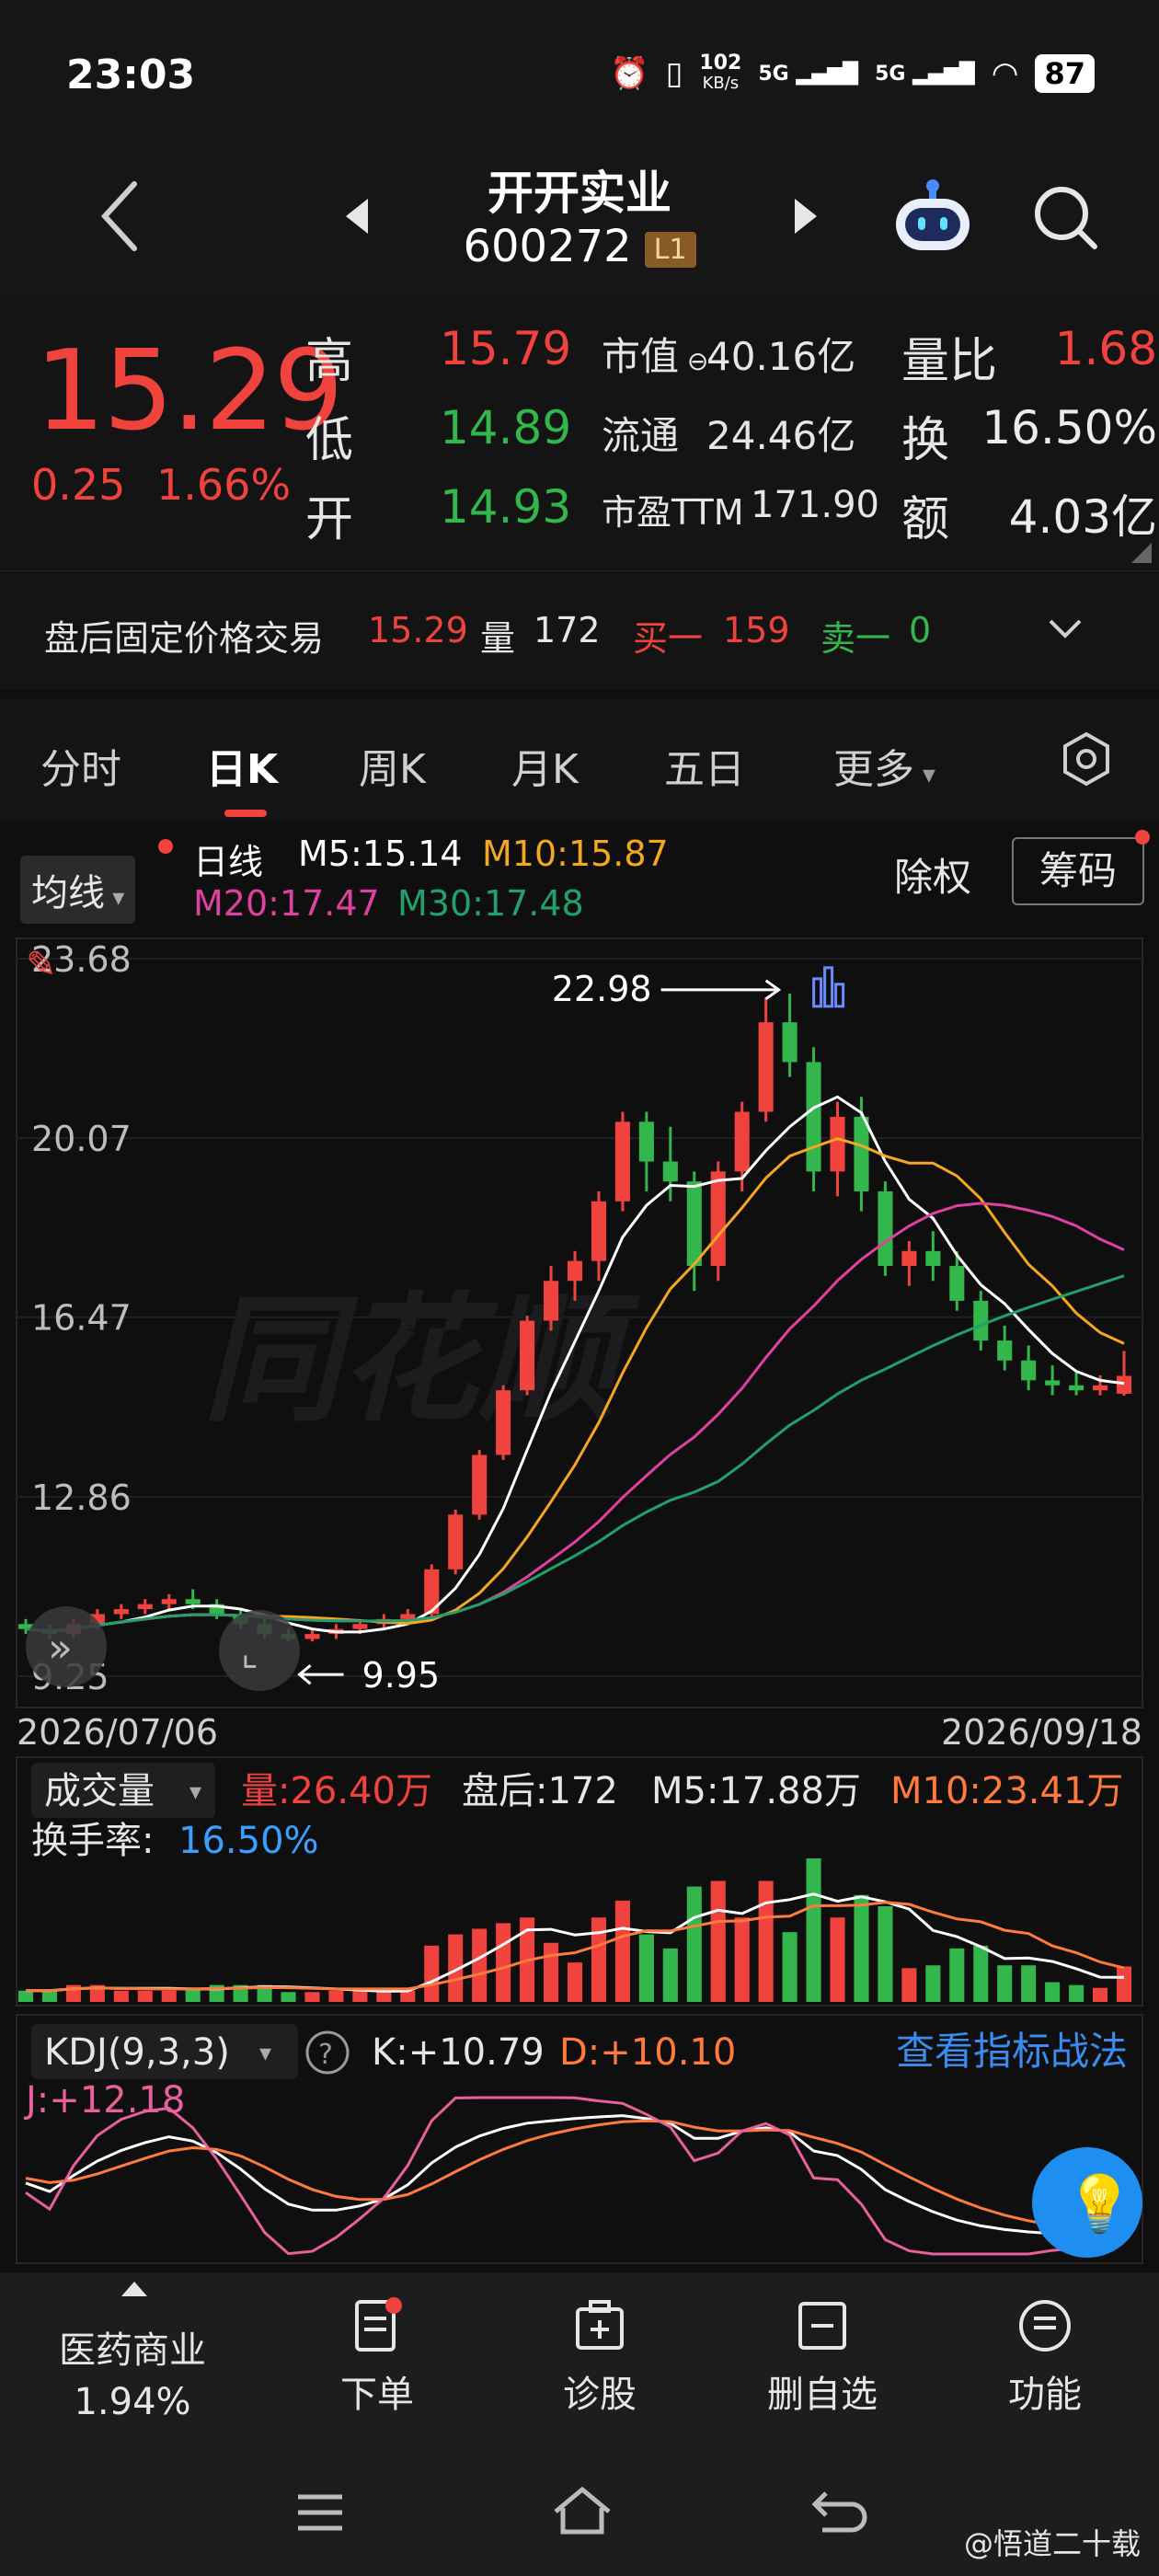 The width and height of the screenshot is (1159, 2576). What do you see at coordinates (1006, 1791) in the screenshot?
I see `volume-m10: M10:23.41万` at bounding box center [1006, 1791].